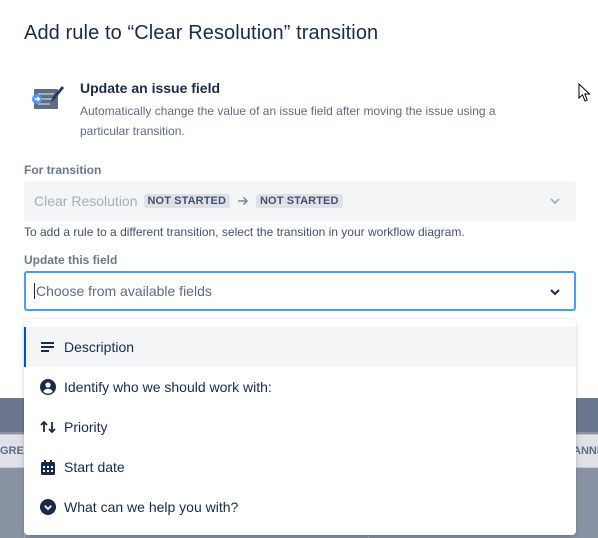 The image size is (598, 538). I want to click on description-icon, so click(48, 347).